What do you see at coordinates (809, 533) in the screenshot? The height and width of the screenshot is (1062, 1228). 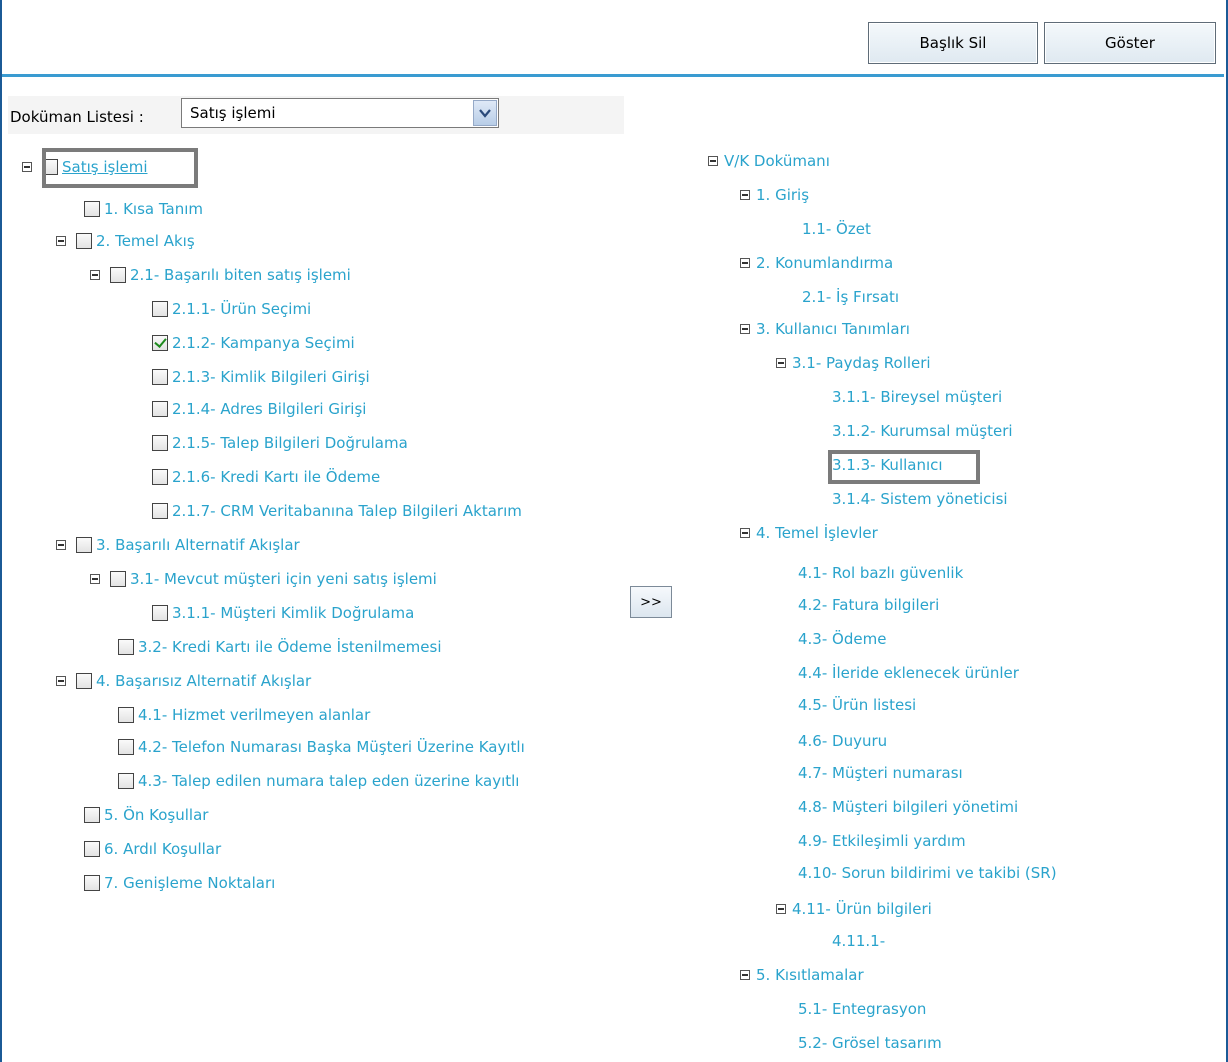 I see `target-tree-node: 4. Temel İşlevler` at bounding box center [809, 533].